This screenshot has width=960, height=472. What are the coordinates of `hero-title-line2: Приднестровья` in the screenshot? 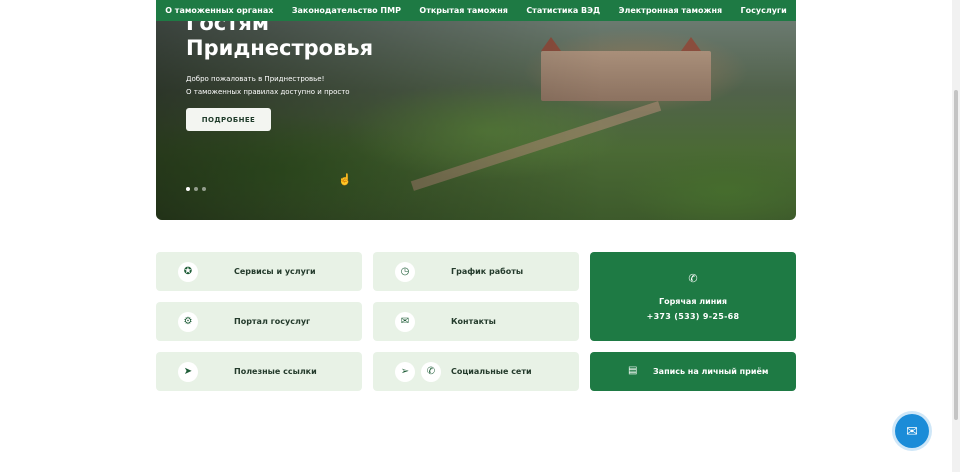 It's located at (280, 48).